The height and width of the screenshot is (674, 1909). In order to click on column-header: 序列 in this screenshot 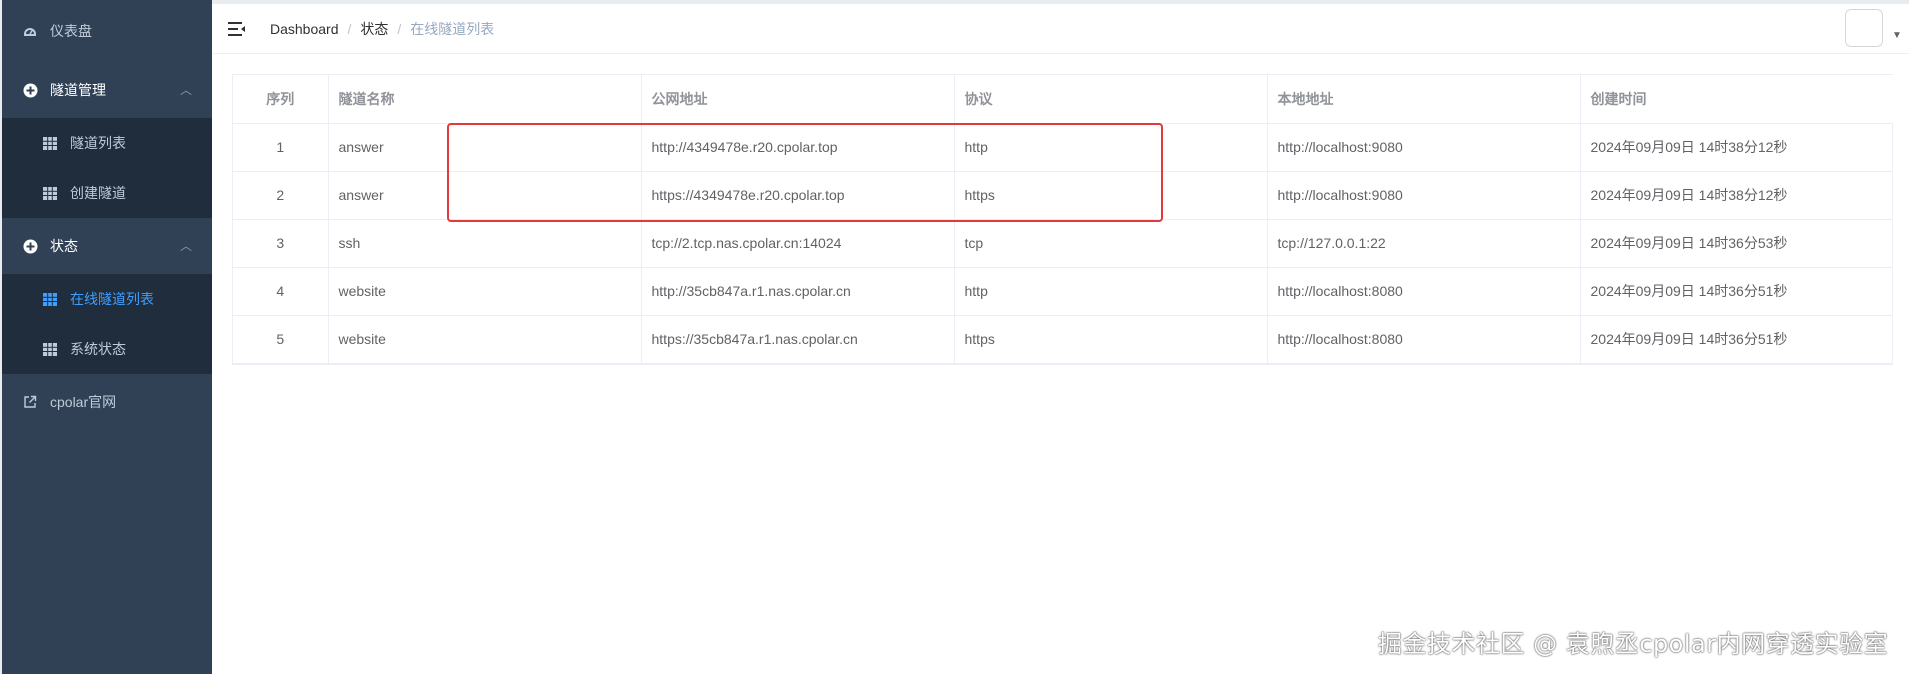, I will do `click(281, 99)`.